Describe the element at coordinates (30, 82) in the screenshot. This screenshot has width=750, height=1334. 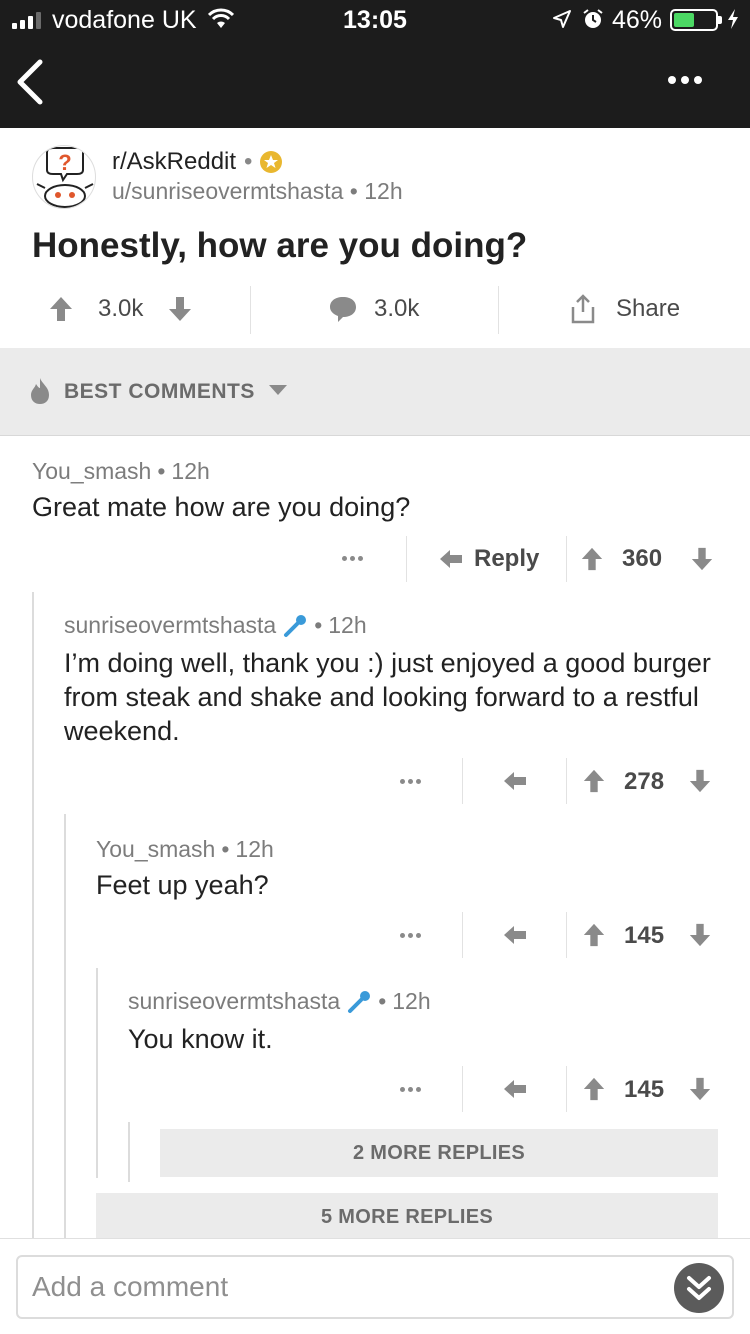
I see `back-chevron-icon` at that location.